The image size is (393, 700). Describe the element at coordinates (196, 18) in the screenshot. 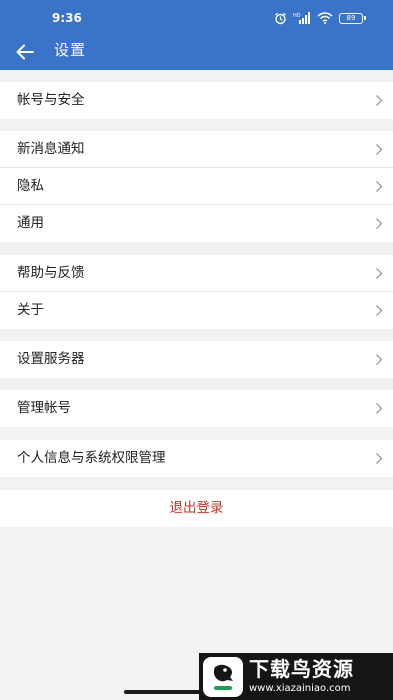

I see `status-bar: 9:36 HD 89` at that location.